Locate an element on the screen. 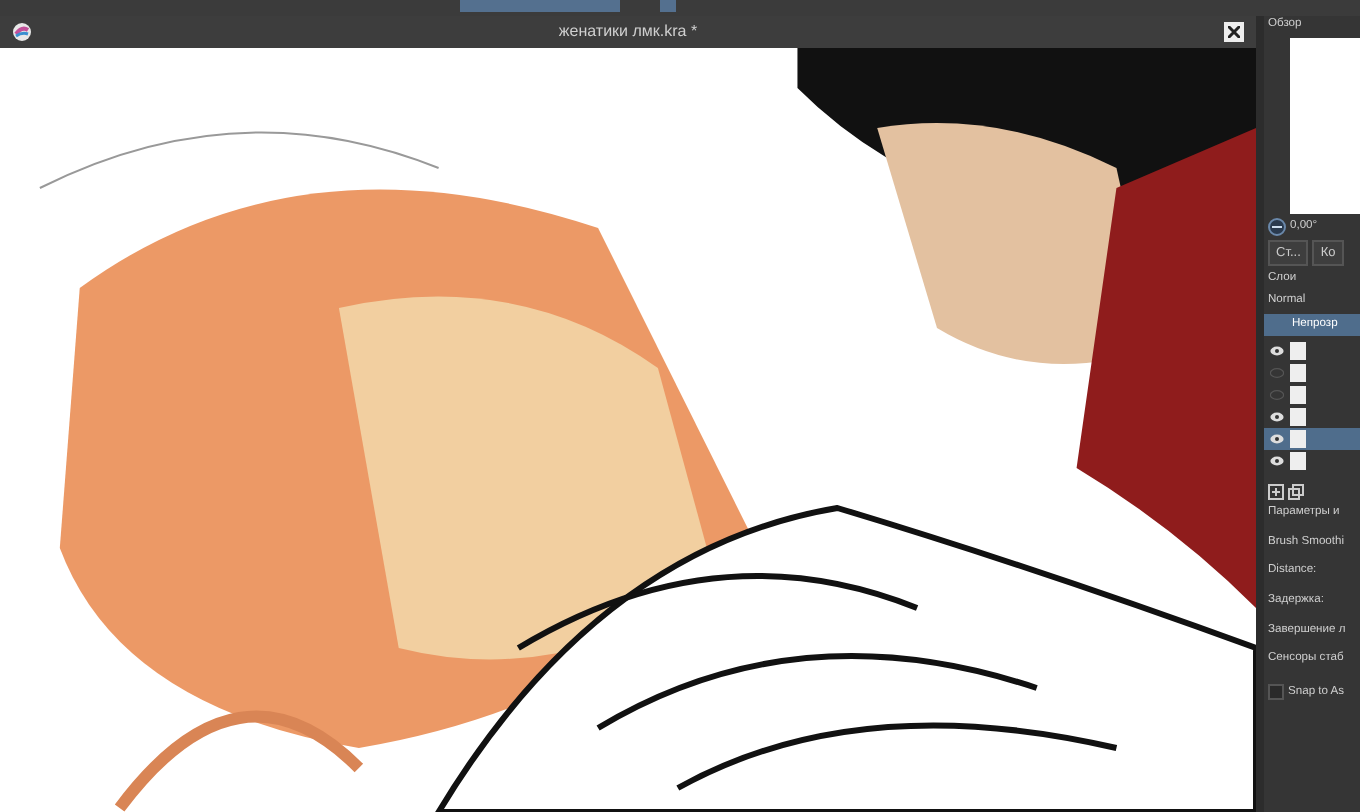  checkbox is located at coordinates (1276, 692).